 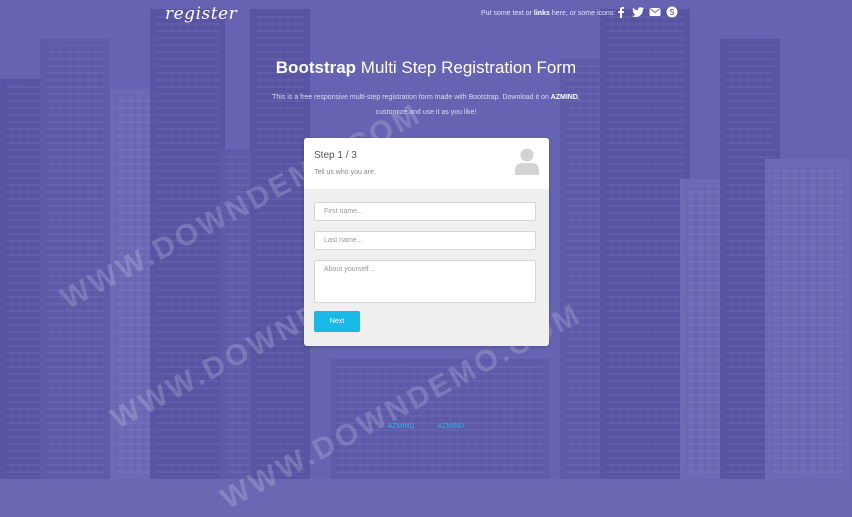 I want to click on azmind-link: AZMIND, so click(x=564, y=97).